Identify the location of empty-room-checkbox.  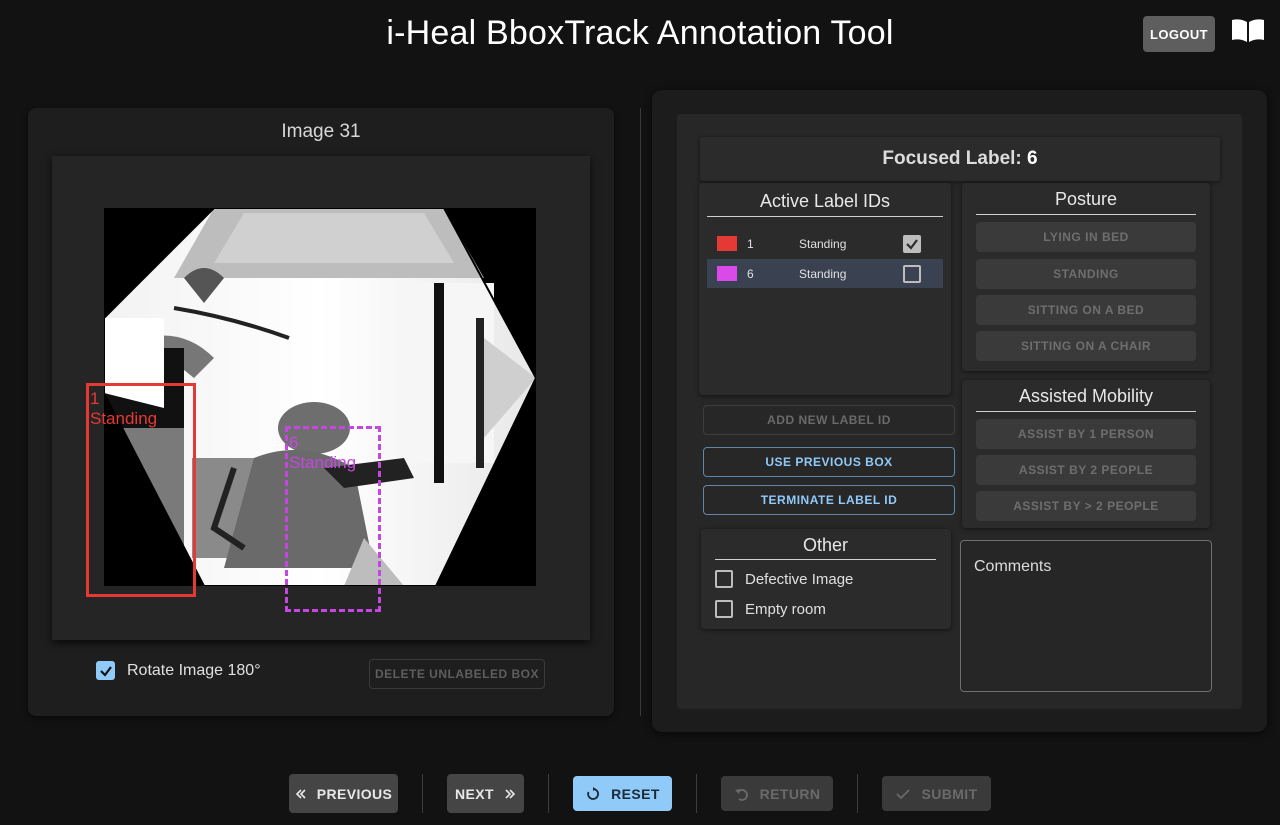
(724, 609).